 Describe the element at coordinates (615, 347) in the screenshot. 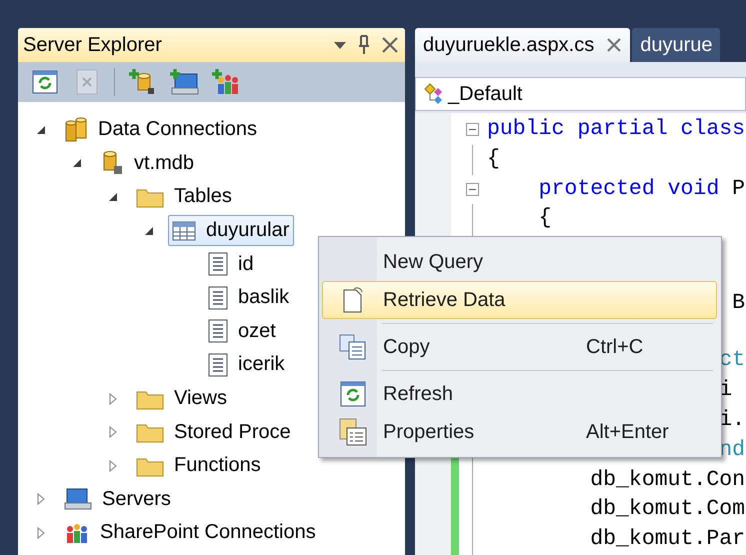

I see `shortcut-label: Ctrl+C` at that location.